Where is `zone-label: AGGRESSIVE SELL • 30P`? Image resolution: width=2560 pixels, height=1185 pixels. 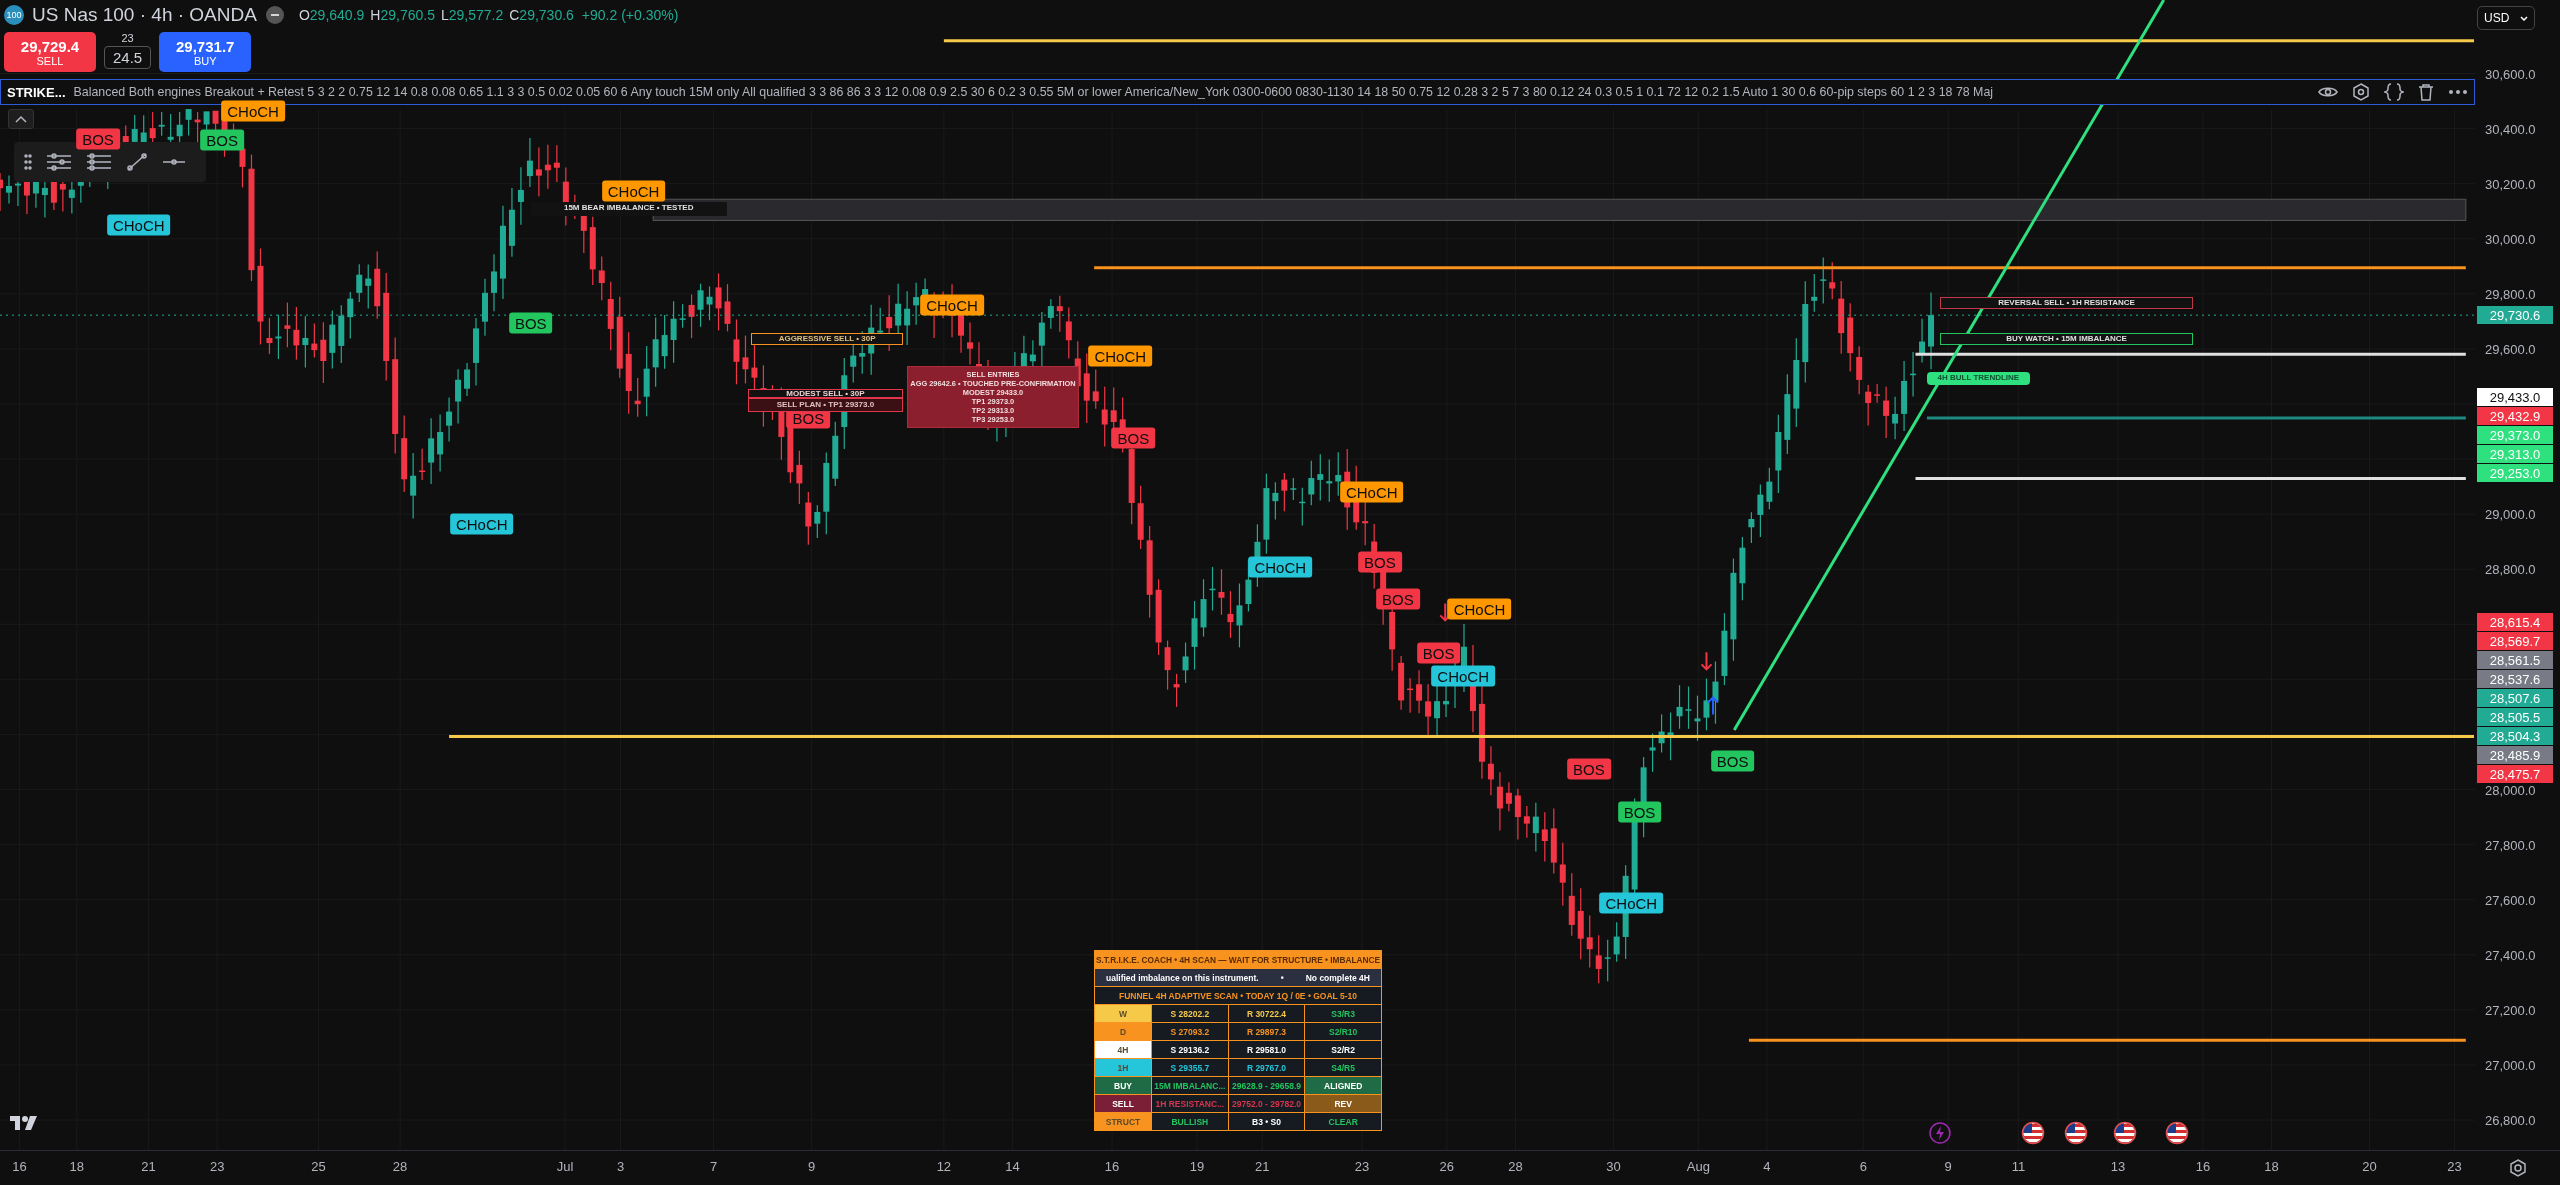
zone-label: AGGRESSIVE SELL • 30P is located at coordinates (827, 339).